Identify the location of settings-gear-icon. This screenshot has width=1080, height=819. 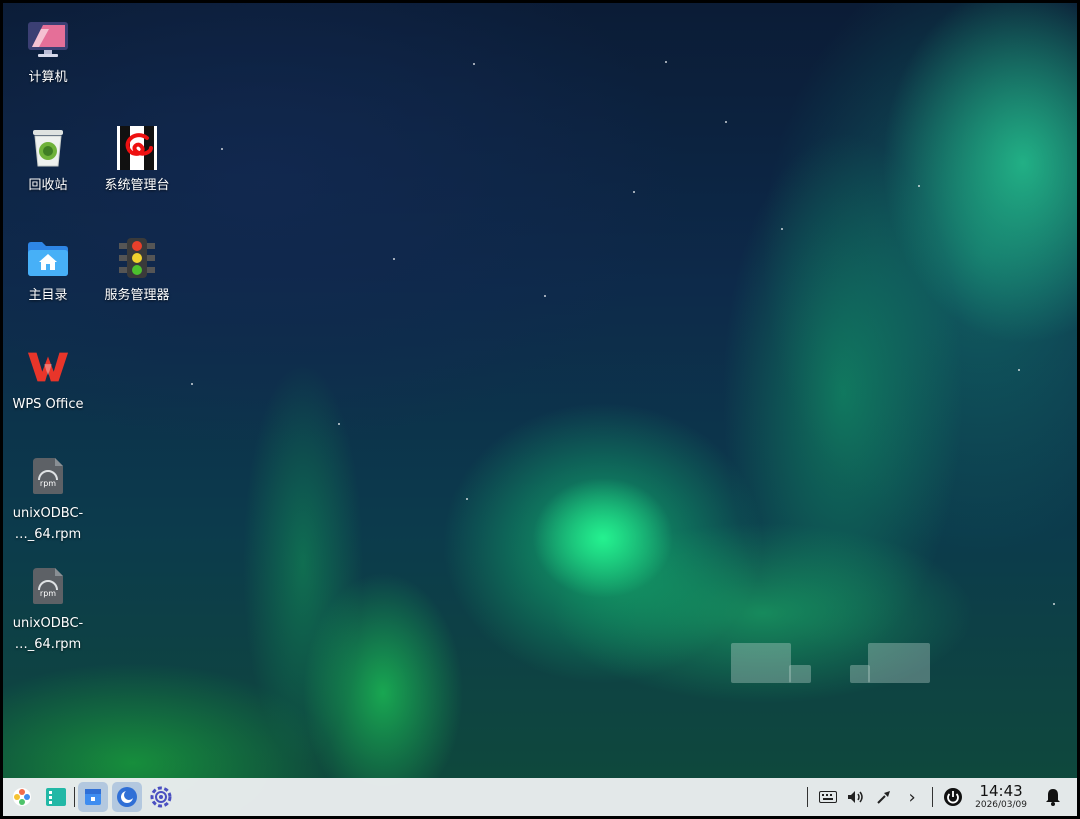
(161, 797).